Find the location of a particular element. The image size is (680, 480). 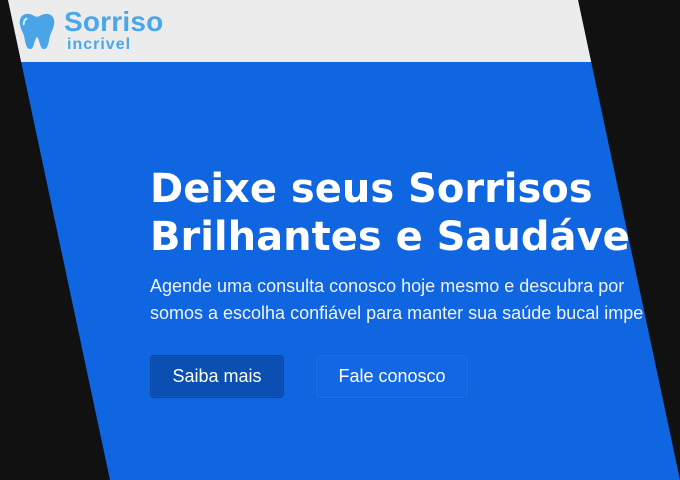

learn-more-button: Saiba mais is located at coordinates (217, 376).